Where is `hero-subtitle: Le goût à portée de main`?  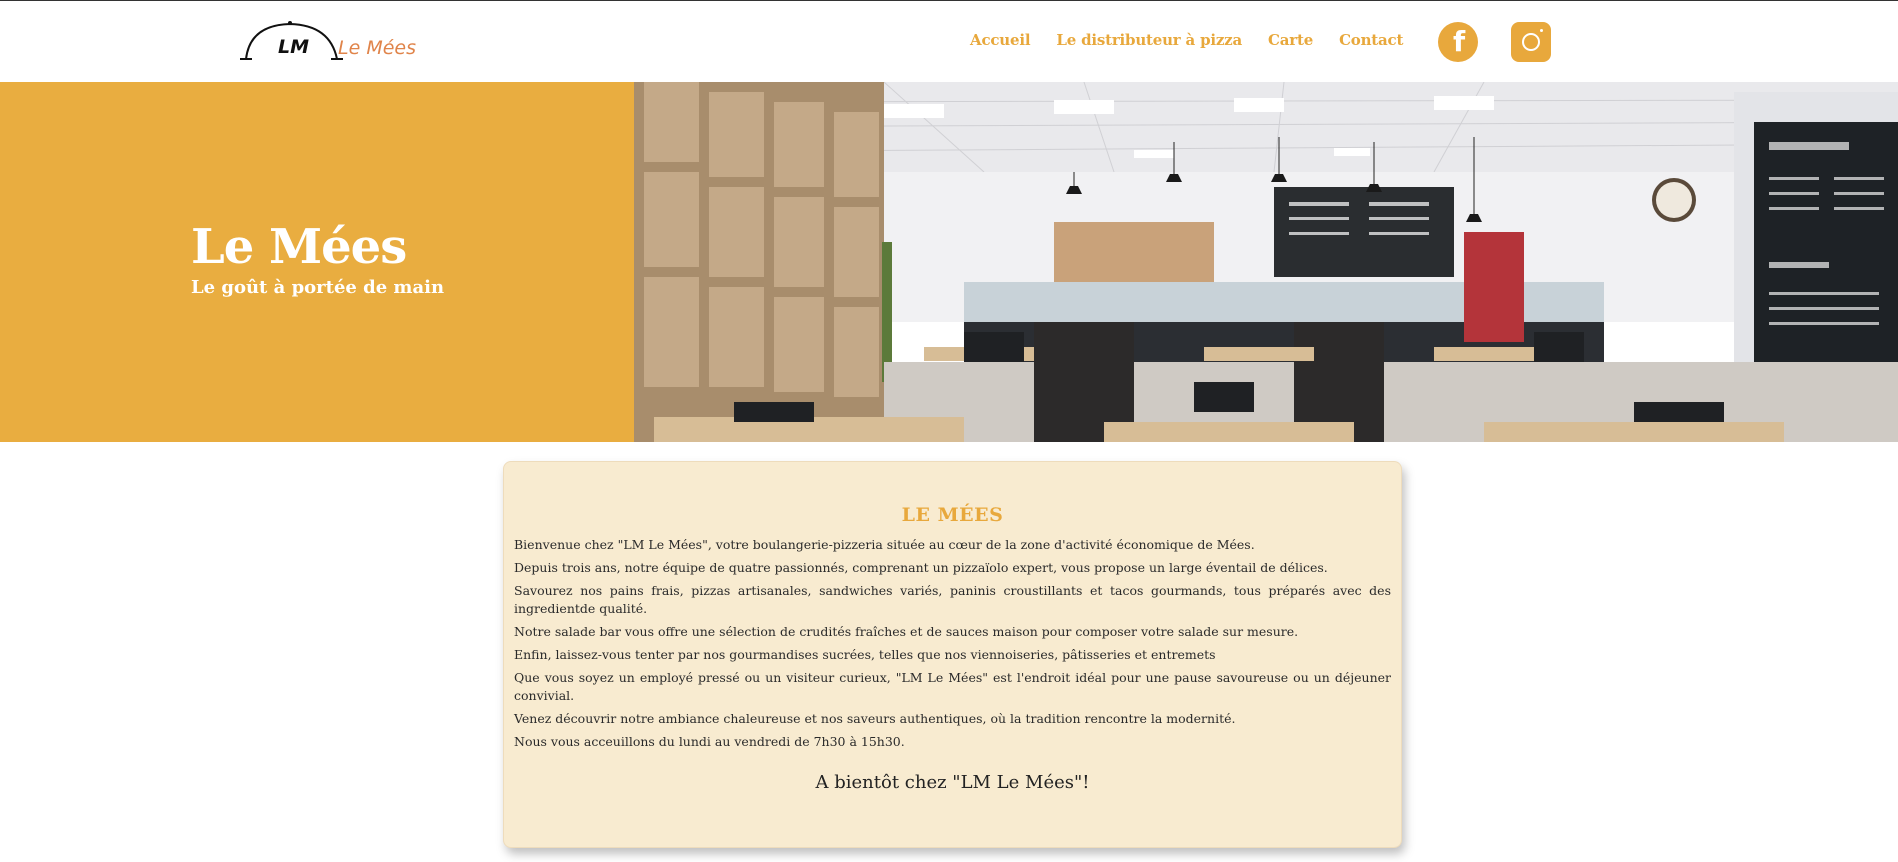
hero-subtitle: Le goût à portée de main is located at coordinates (318, 287).